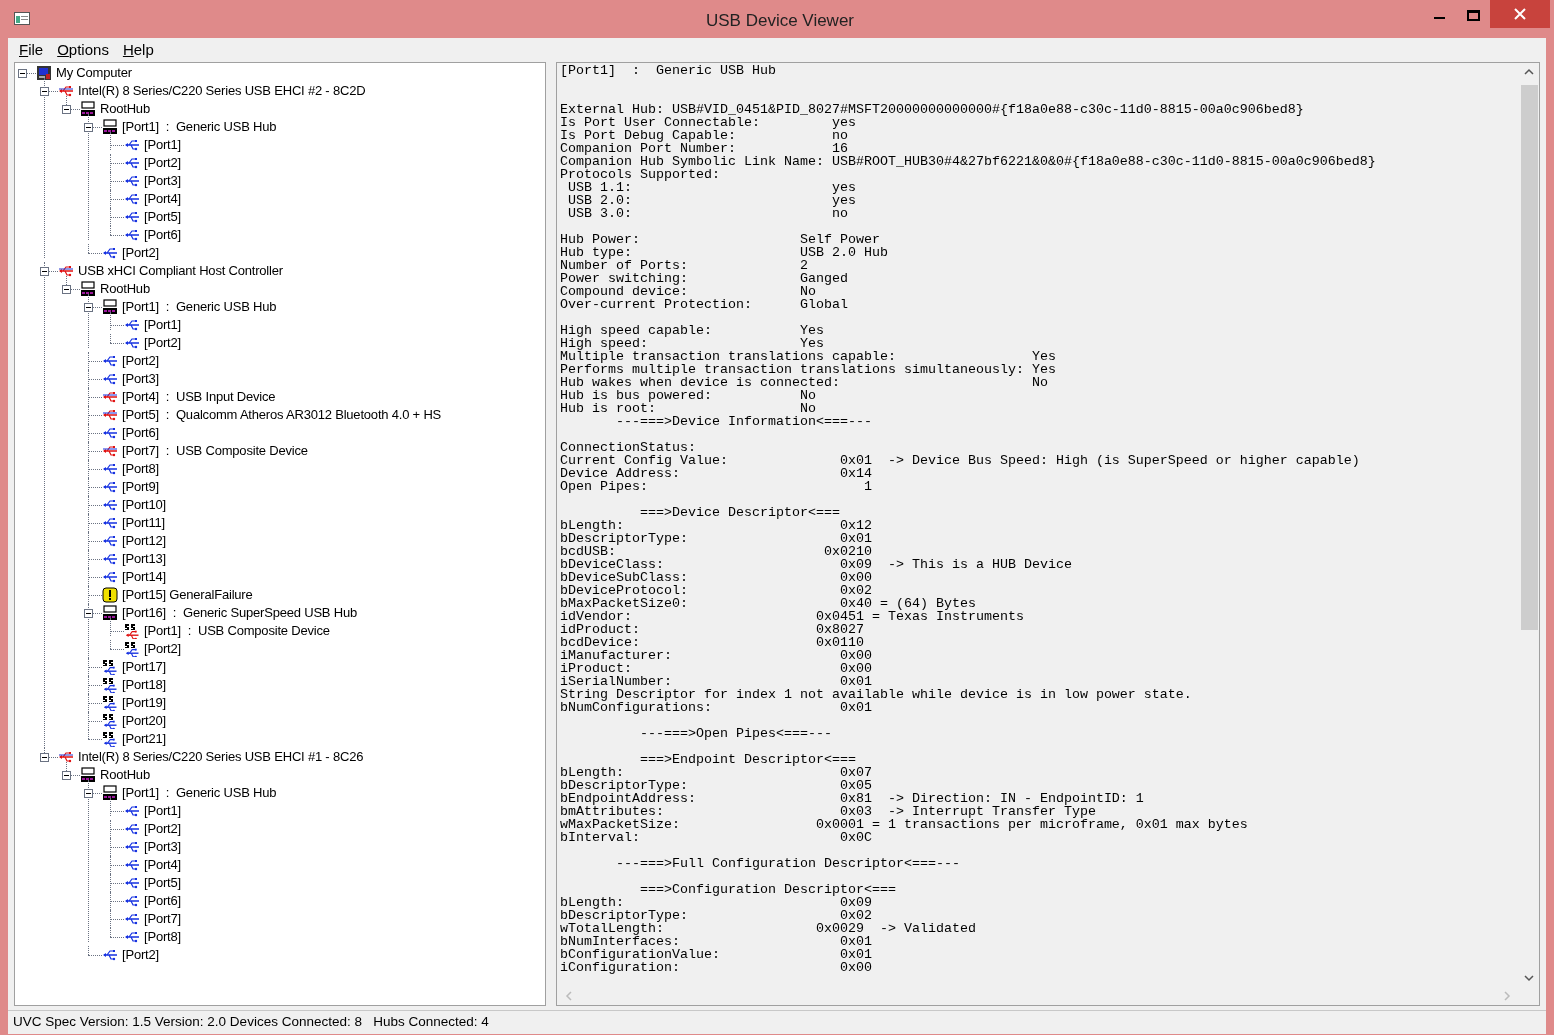 This screenshot has width=1554, height=1035. Describe the element at coordinates (144, 685) in the screenshot. I see `tree-item: [Port18]` at that location.